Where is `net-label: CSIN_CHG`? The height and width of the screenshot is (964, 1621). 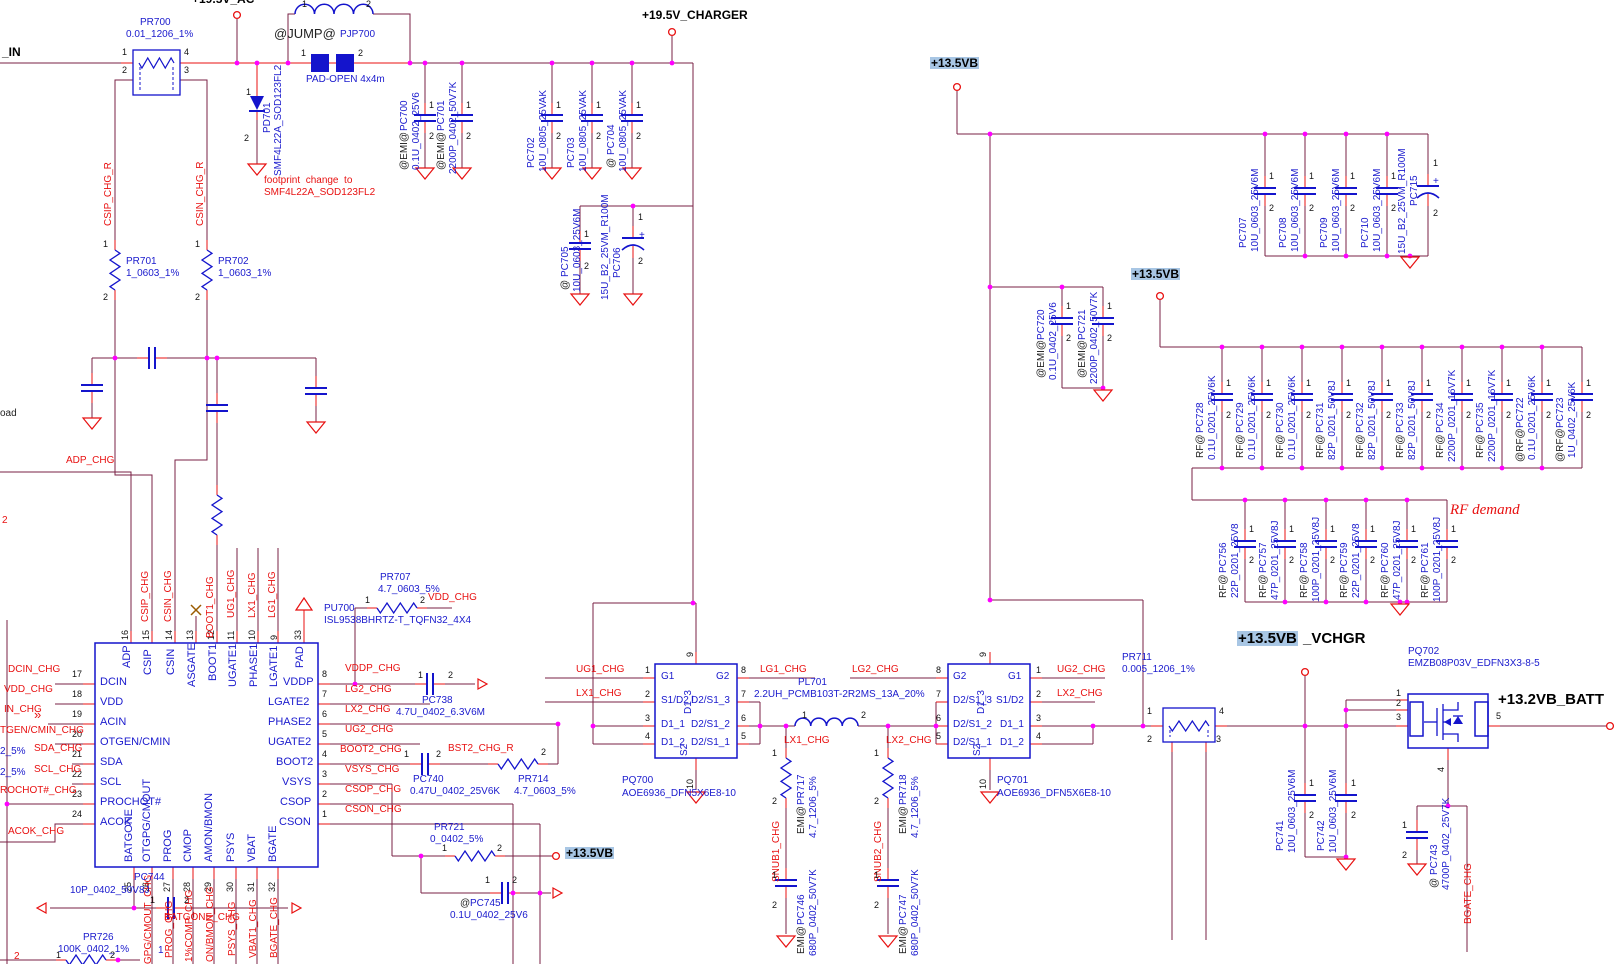 net-label: CSIN_CHG is located at coordinates (168, 596).